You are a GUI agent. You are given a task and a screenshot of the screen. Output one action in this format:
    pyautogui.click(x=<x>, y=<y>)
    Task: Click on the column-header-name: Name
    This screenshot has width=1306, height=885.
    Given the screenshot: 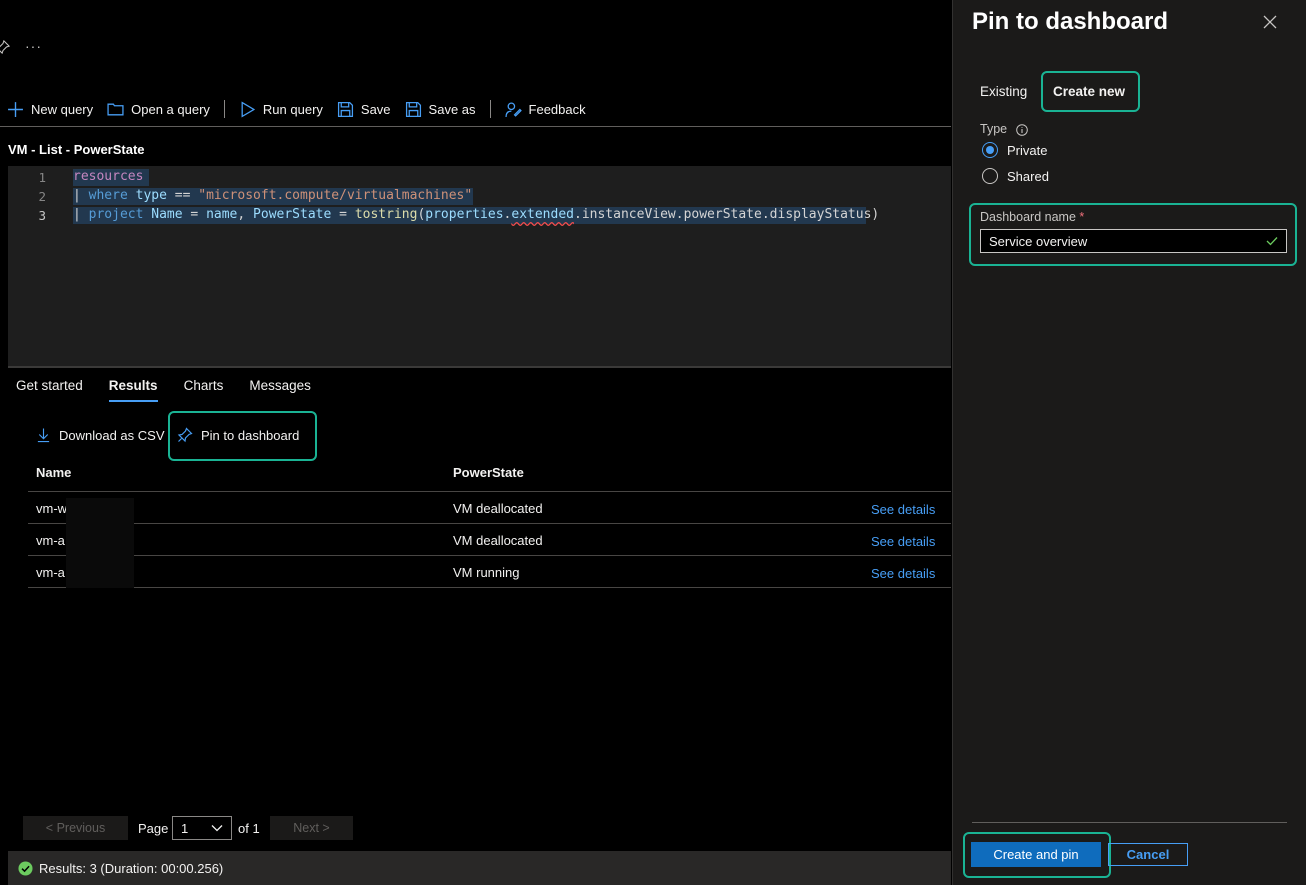 What is the action you would take?
    pyautogui.click(x=53, y=472)
    